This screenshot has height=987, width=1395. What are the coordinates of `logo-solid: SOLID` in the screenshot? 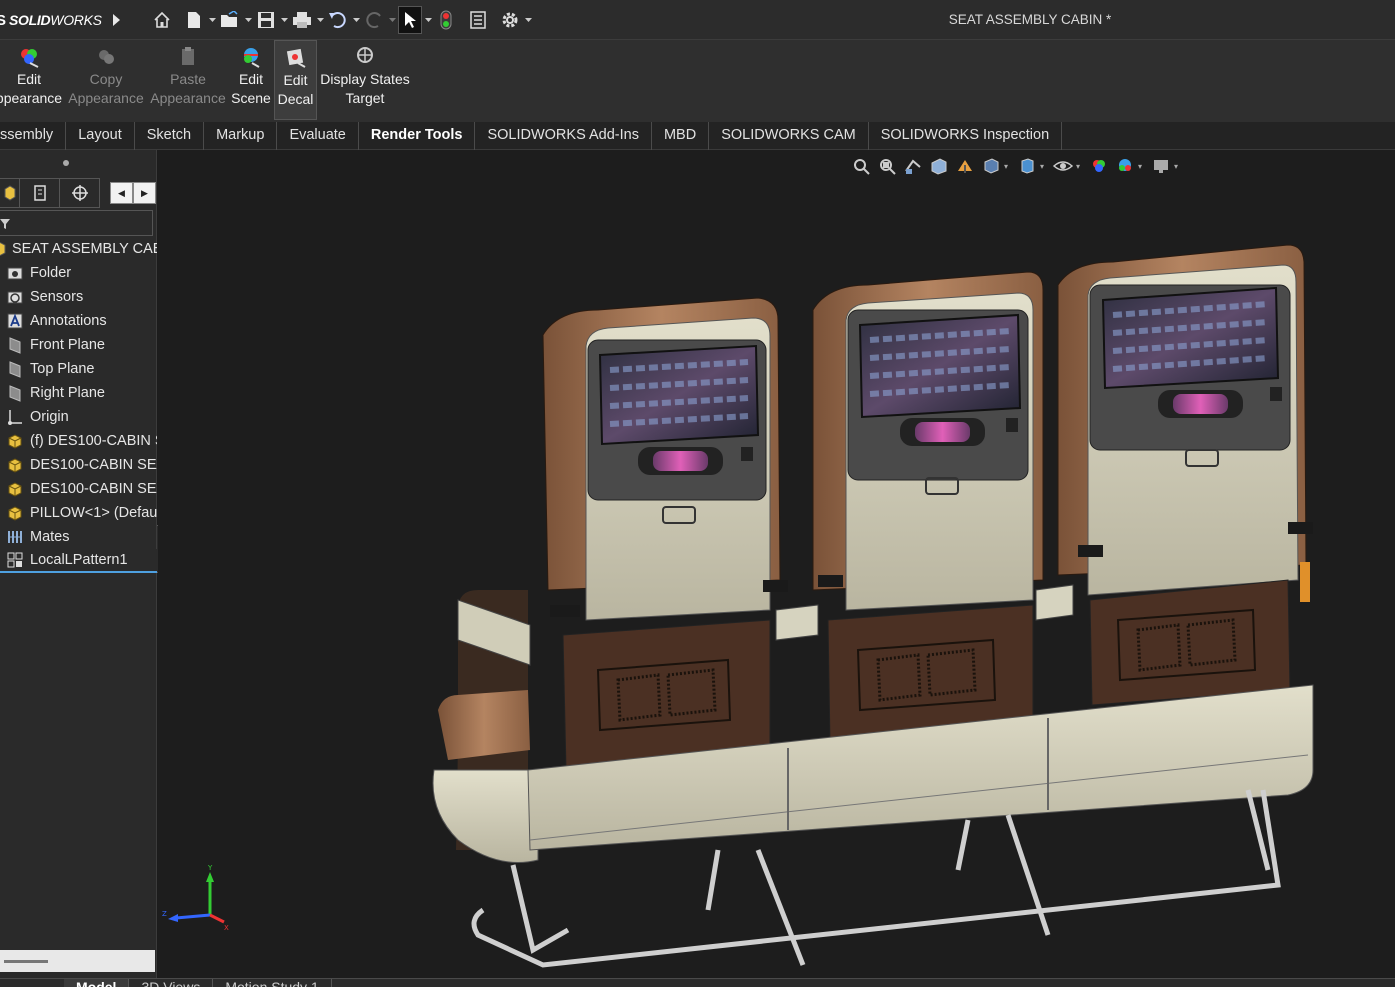 It's located at (30, 20).